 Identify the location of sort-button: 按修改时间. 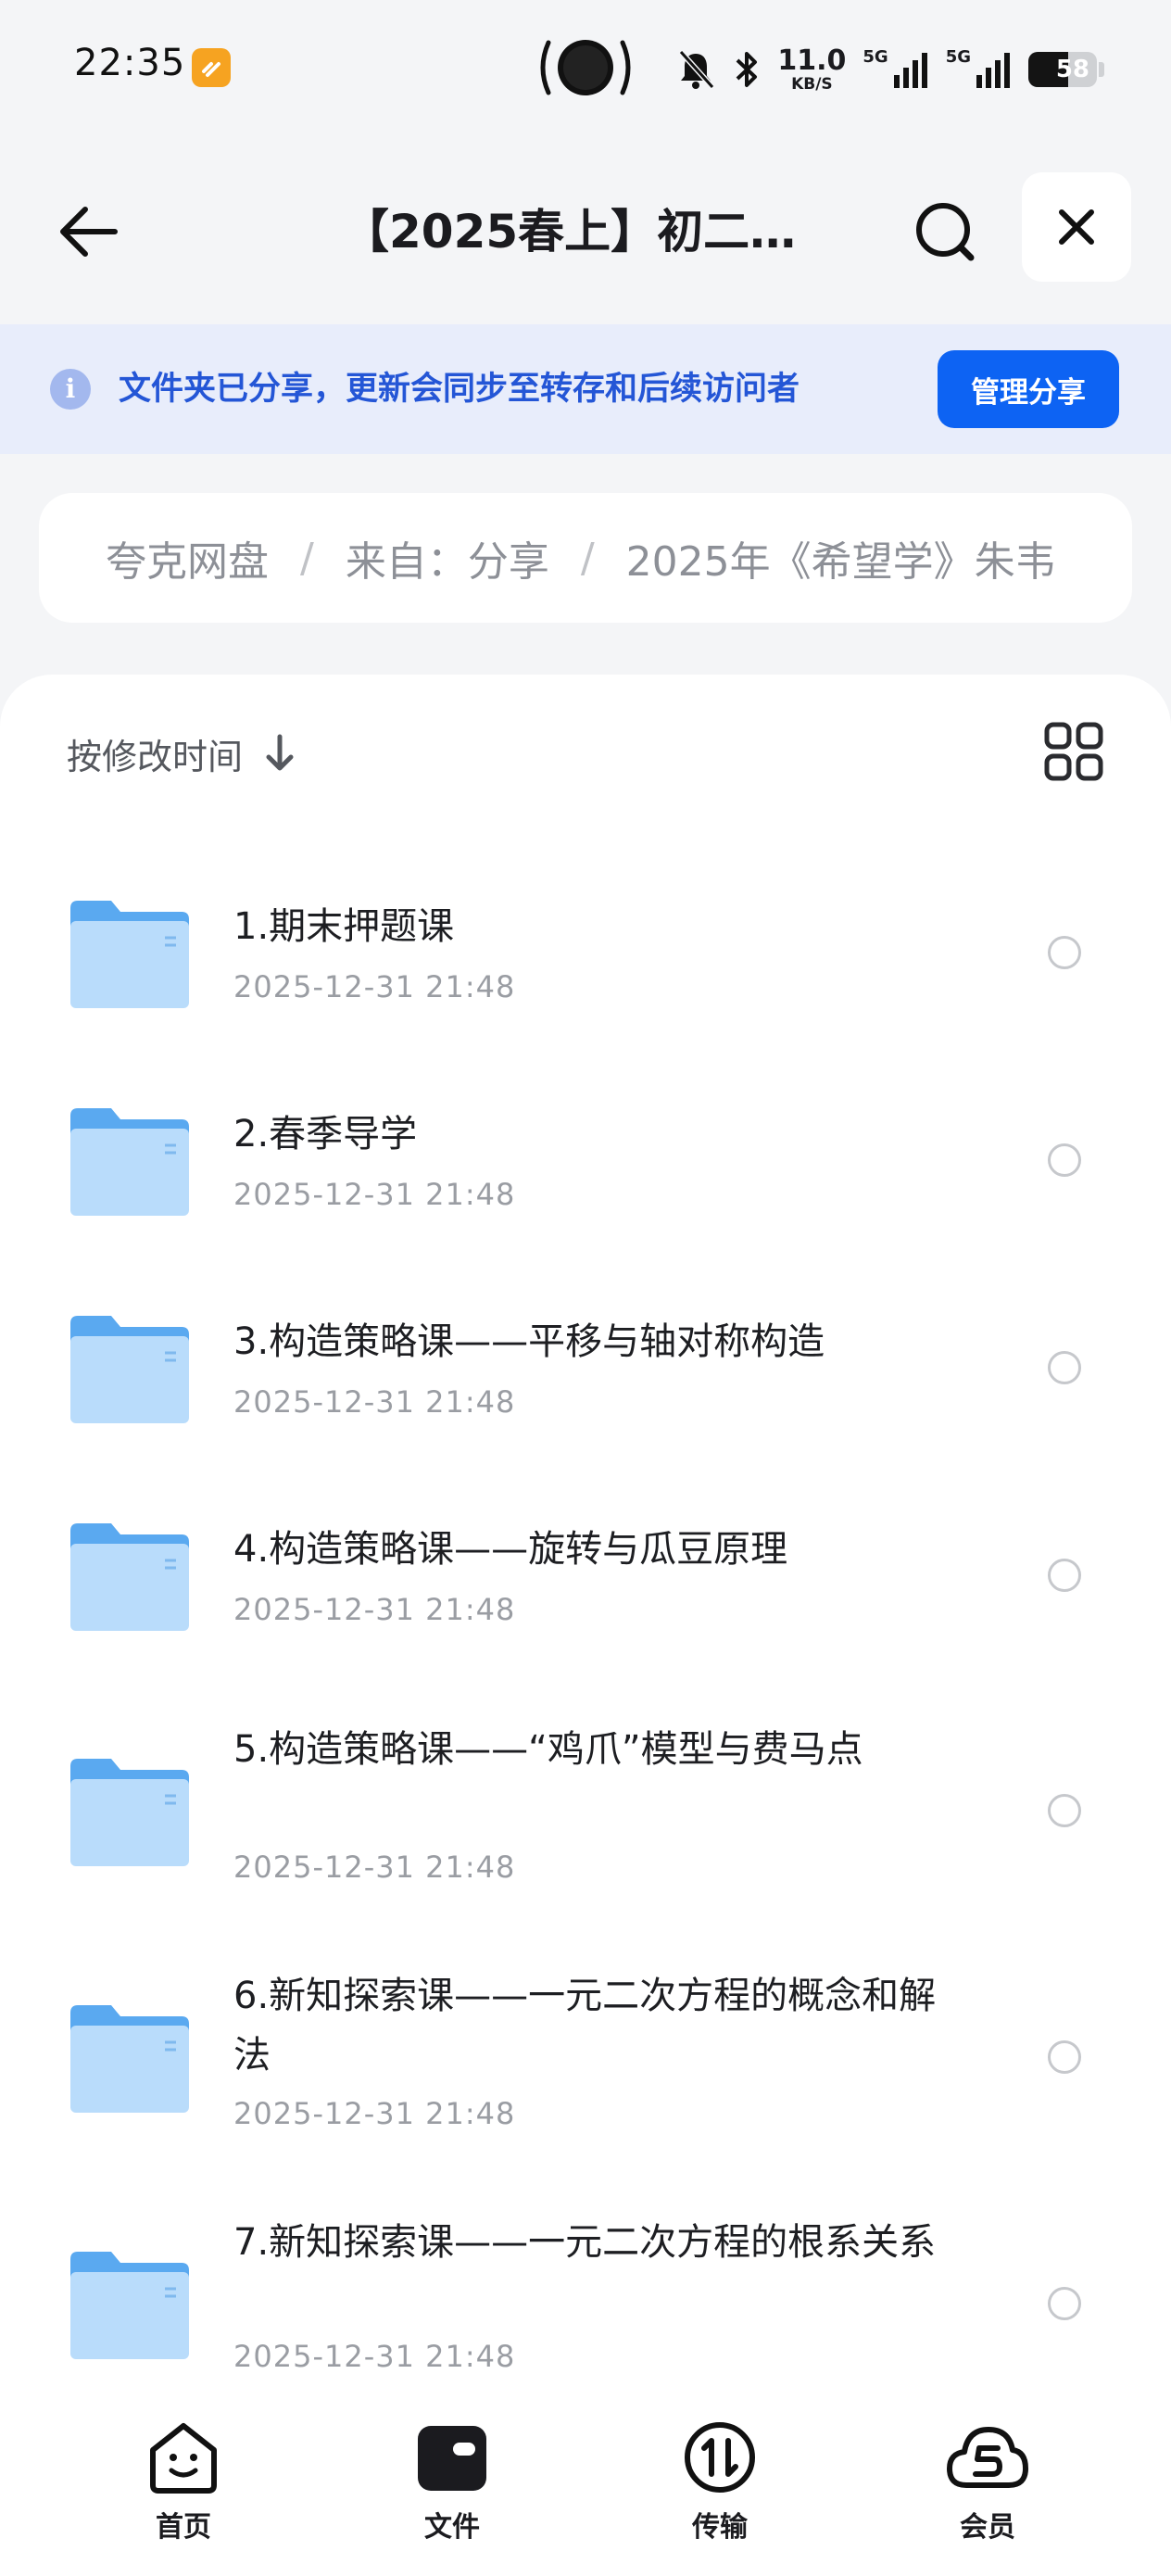
(182, 753).